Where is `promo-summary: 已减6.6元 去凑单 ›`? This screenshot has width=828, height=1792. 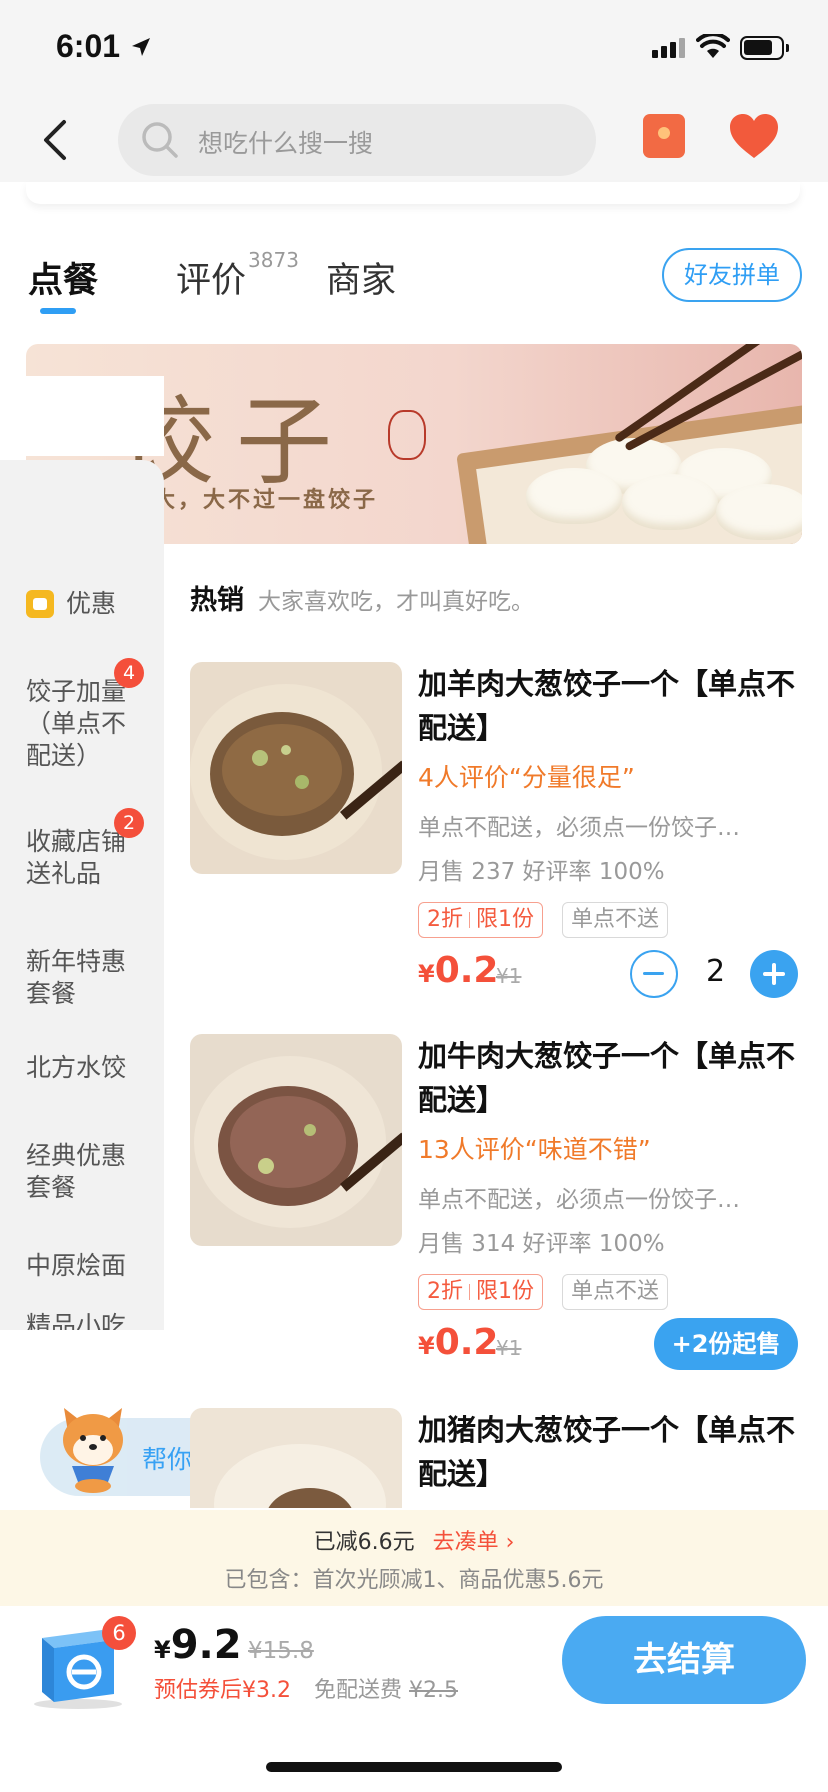
promo-summary: 已减6.6元 去凑单 › is located at coordinates (414, 1540).